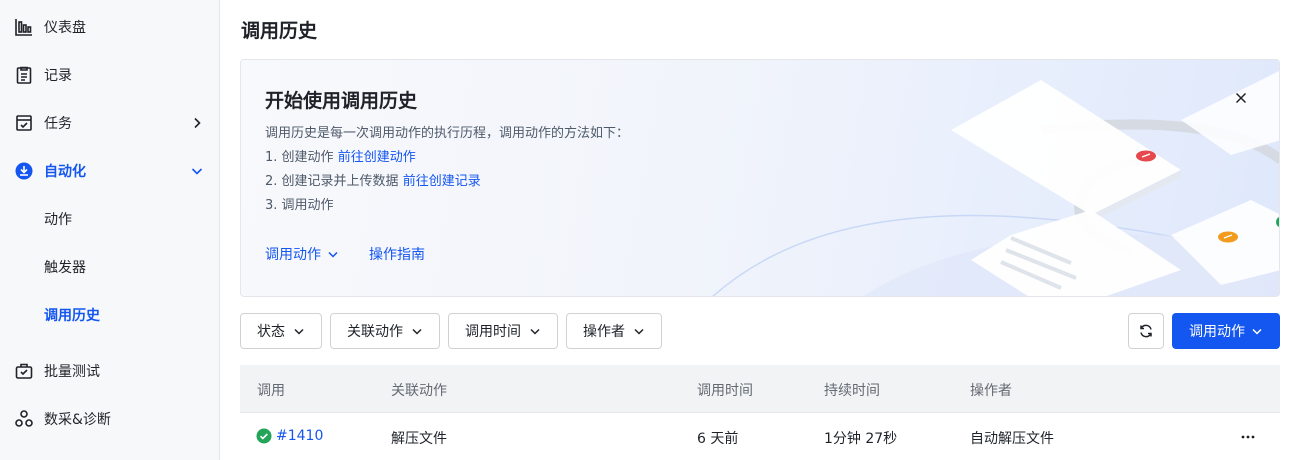 This screenshot has height=460, width=1300. Describe the element at coordinates (109, 27) in the screenshot. I see `sidebar-item-dashboard: 仪表盘` at that location.